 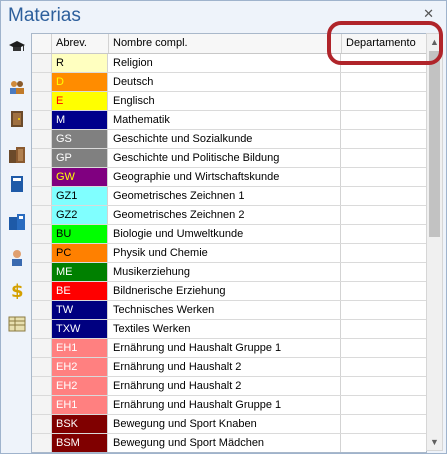 I want to click on abbrev-cell: TW, so click(x=80, y=310).